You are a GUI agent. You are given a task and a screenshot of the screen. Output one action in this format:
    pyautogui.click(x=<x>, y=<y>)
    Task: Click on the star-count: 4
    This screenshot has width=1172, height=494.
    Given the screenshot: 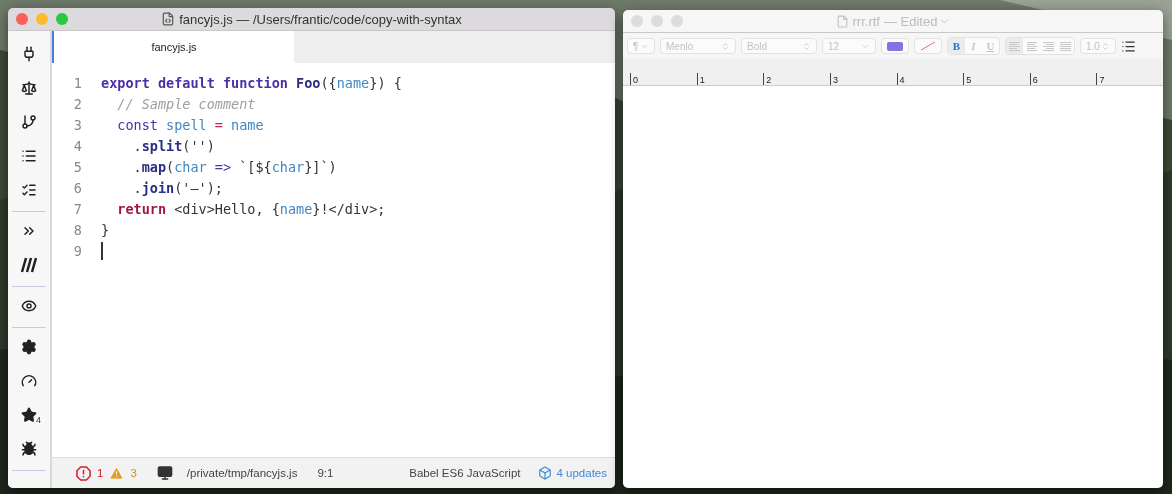 What is the action you would take?
    pyautogui.click(x=38, y=420)
    